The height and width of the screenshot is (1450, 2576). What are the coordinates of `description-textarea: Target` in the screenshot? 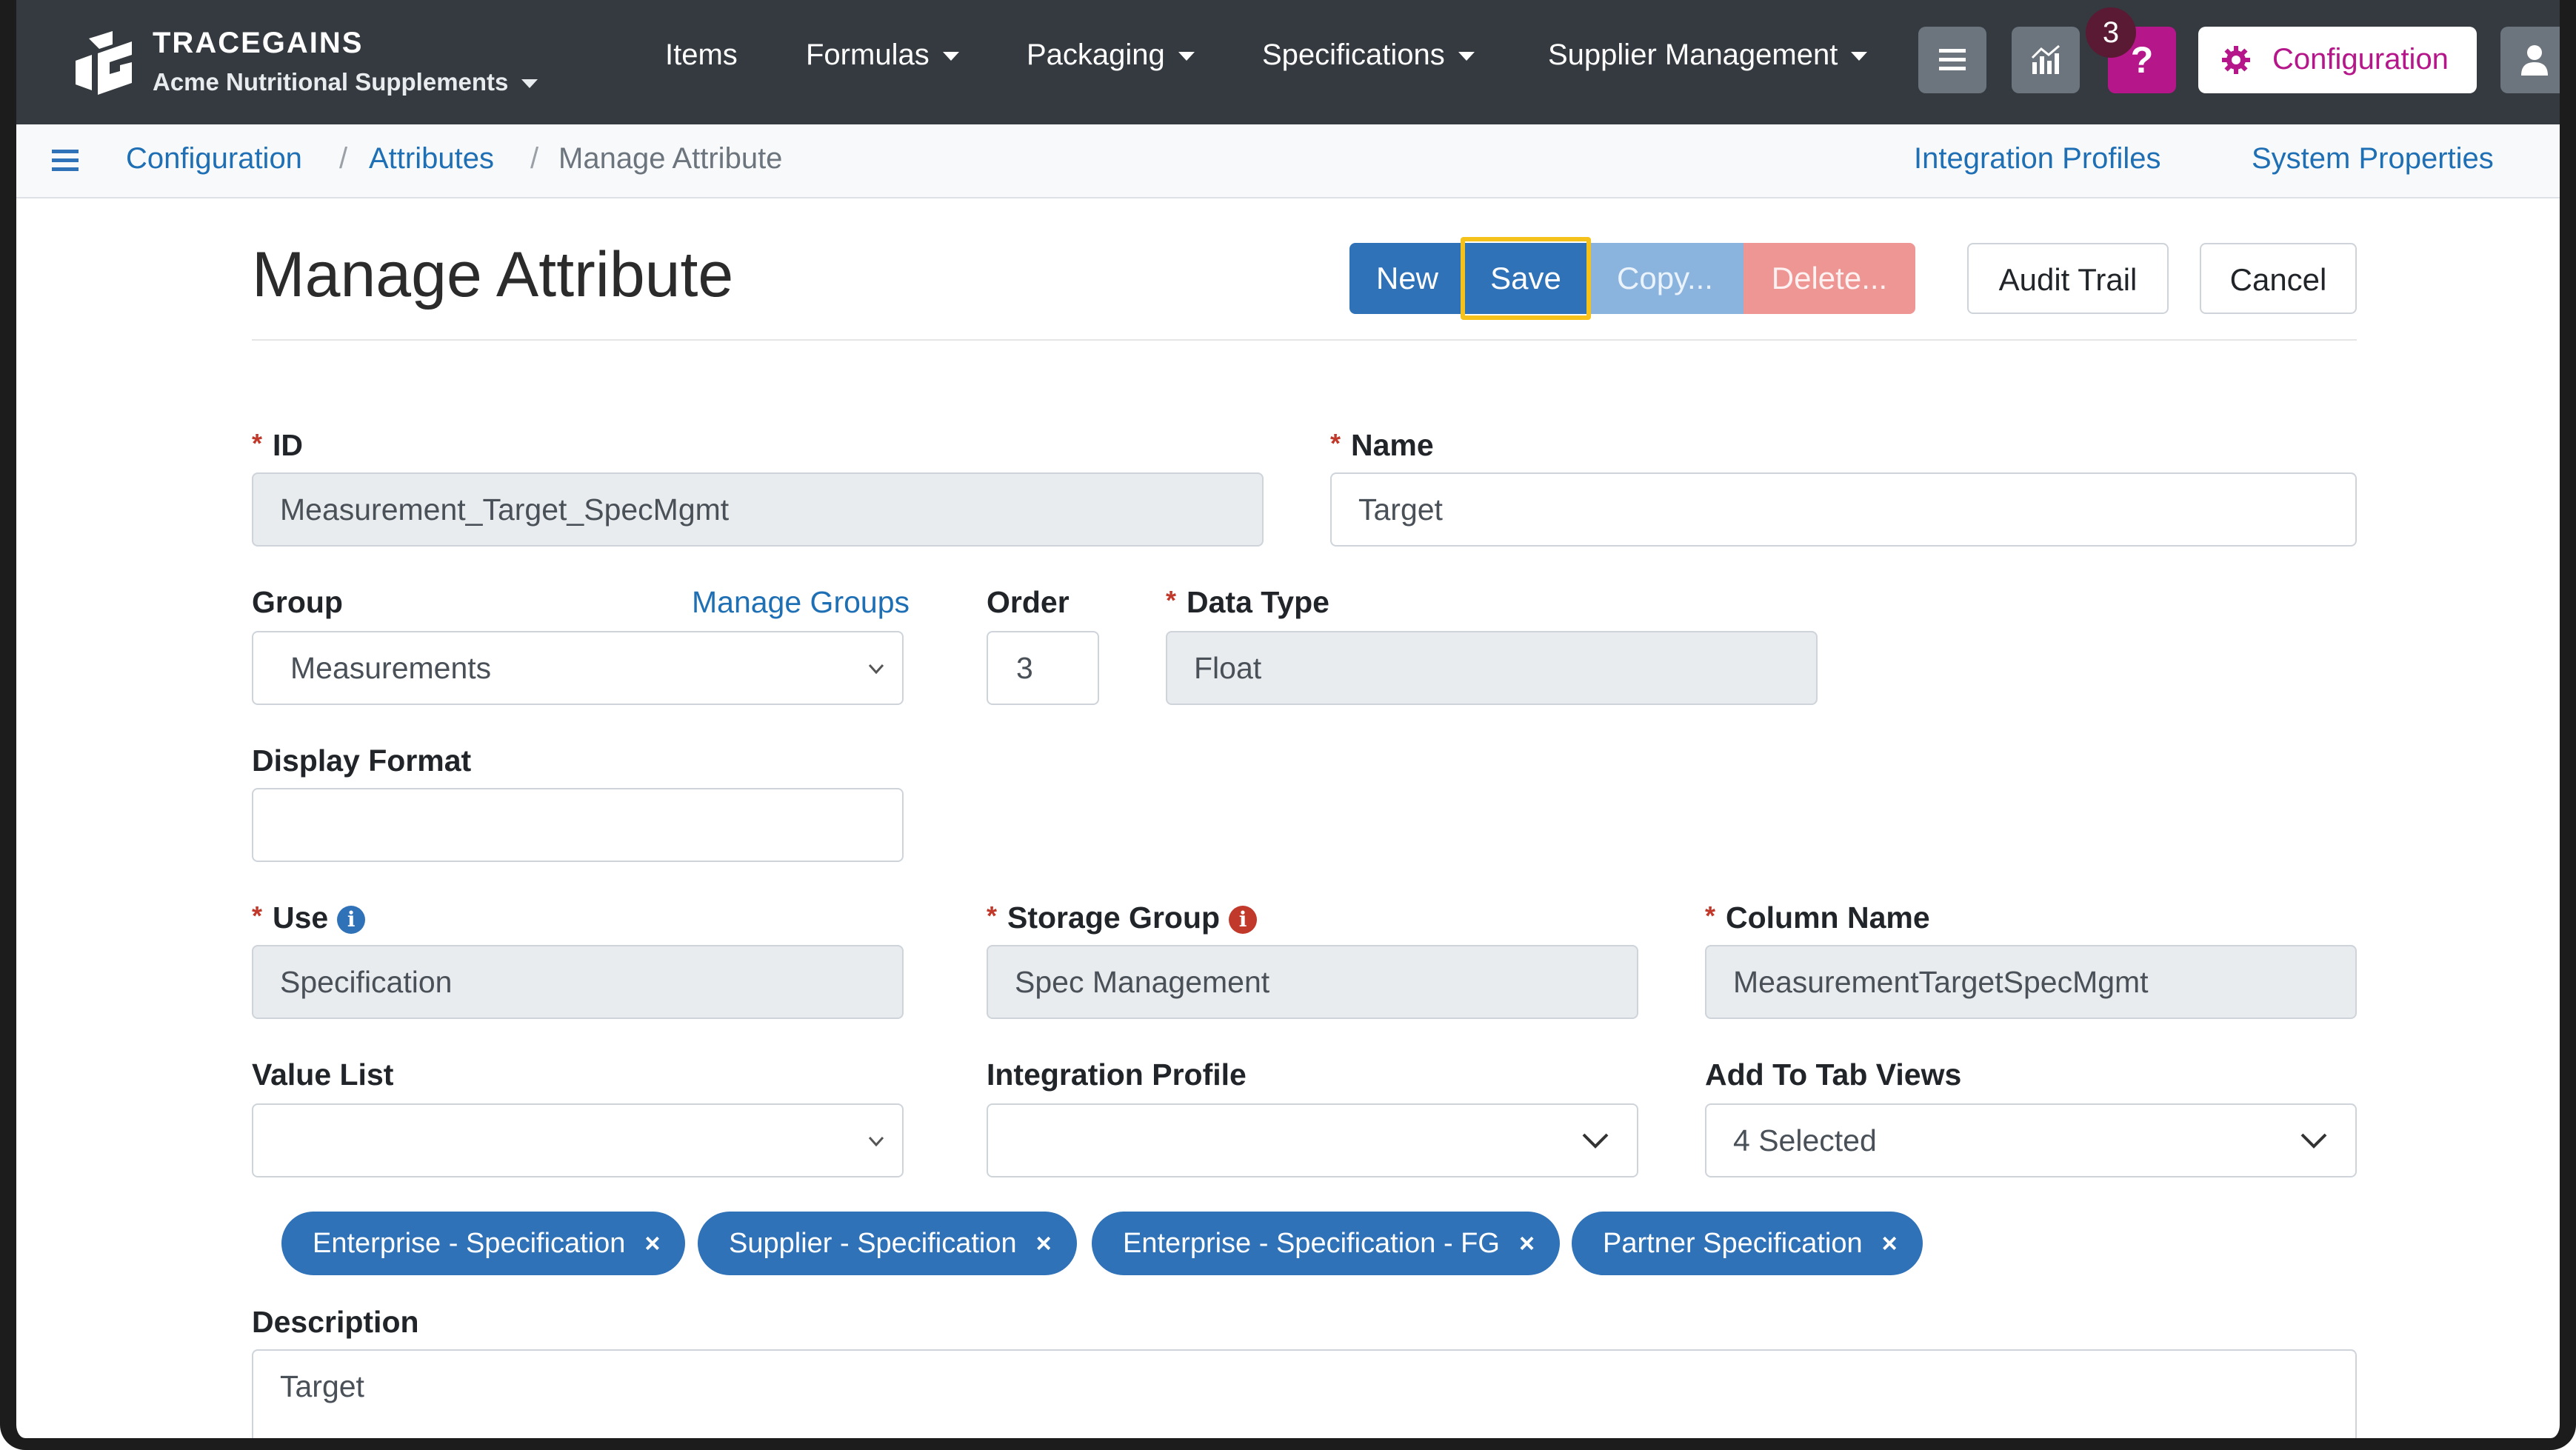 It's located at (1304, 1393).